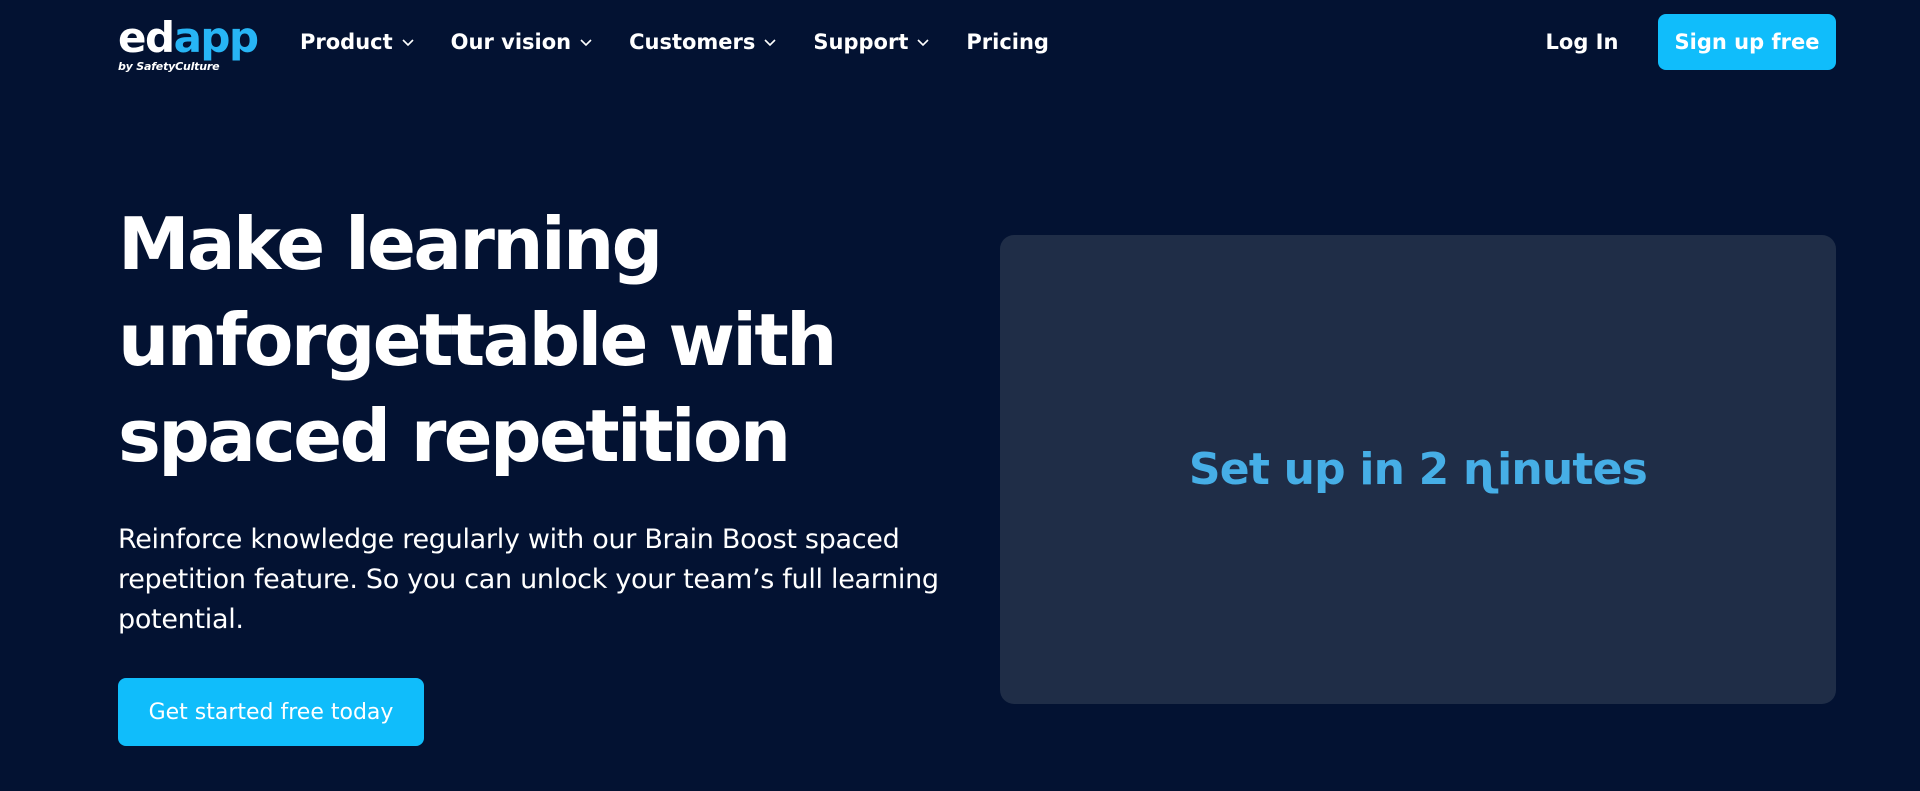 The height and width of the screenshot is (791, 1920). Describe the element at coordinates (271, 712) in the screenshot. I see `get-started-button: Get started free today` at that location.